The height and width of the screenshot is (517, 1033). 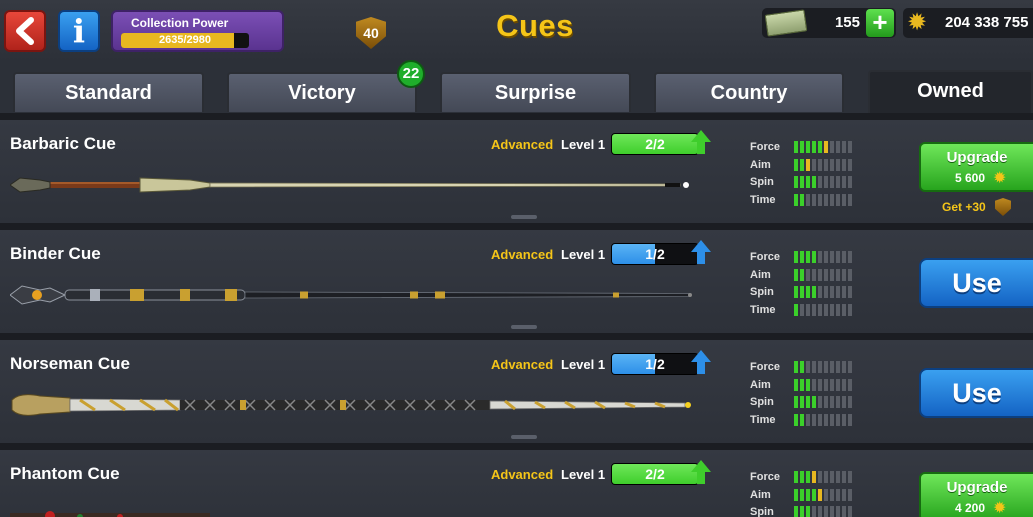 What do you see at coordinates (322, 92) in the screenshot?
I see `tab-victory: Victory` at bounding box center [322, 92].